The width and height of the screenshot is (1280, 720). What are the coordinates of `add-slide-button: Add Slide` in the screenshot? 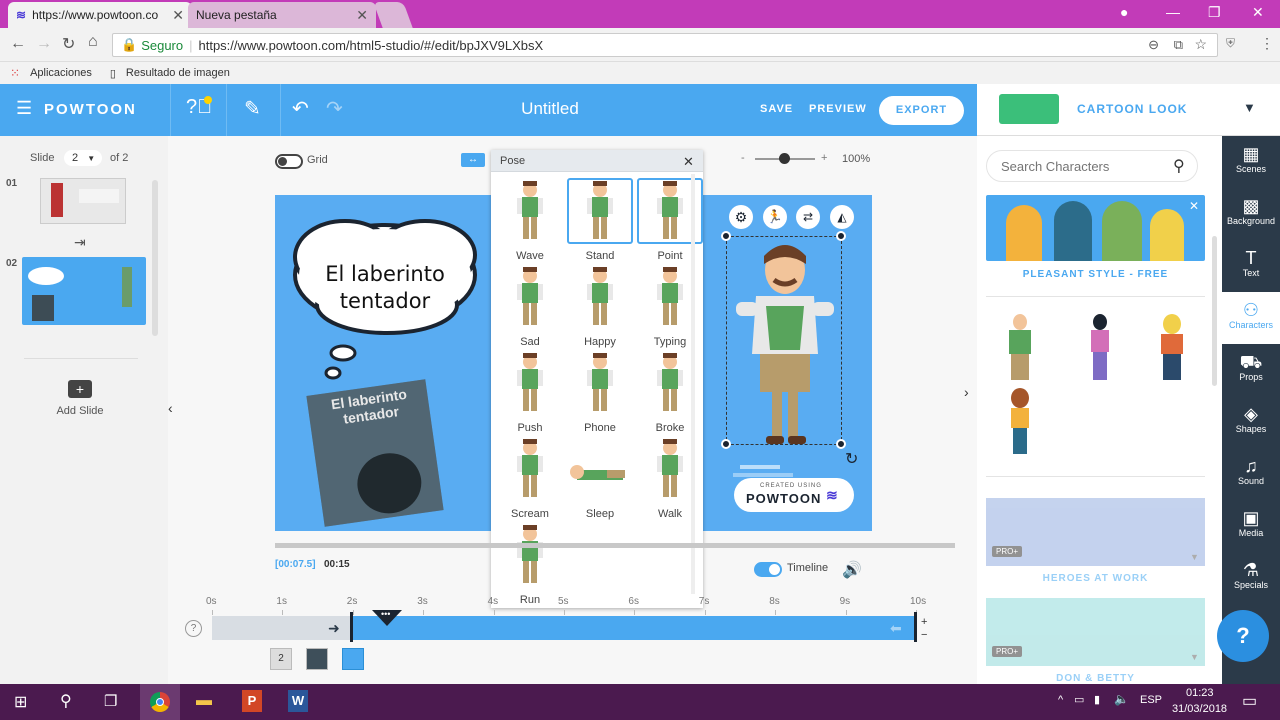 It's located at (80, 411).